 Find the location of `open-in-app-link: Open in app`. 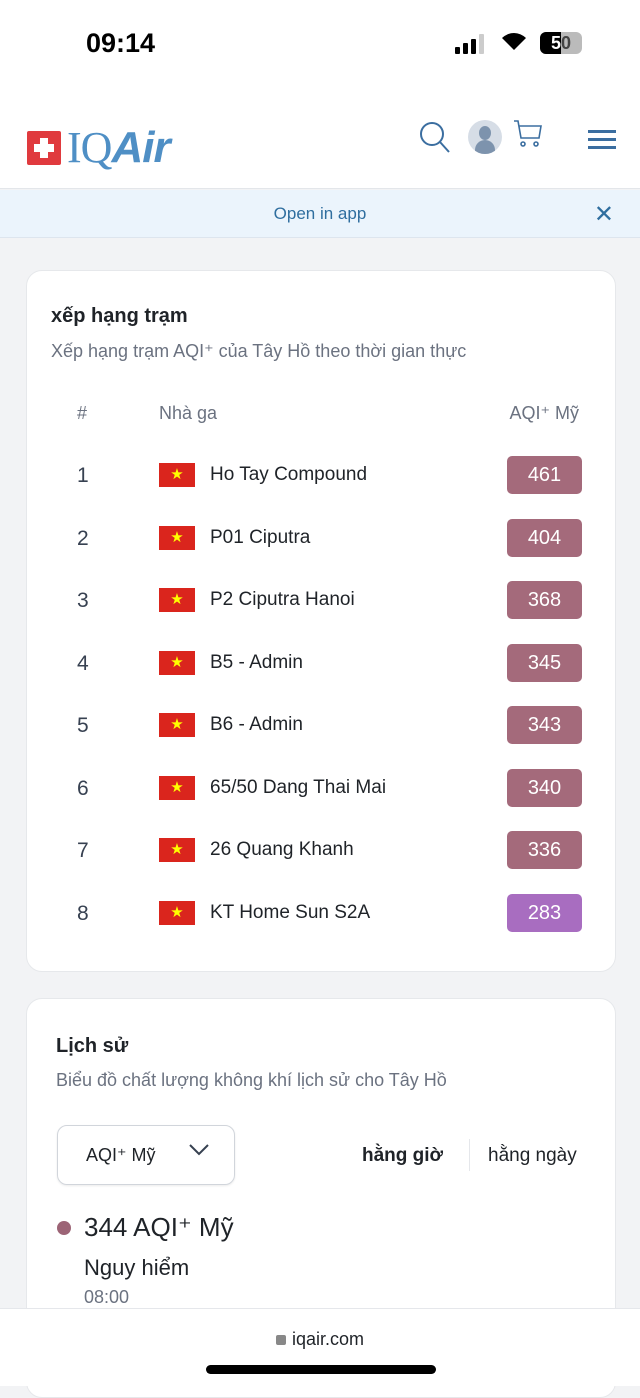

open-in-app-link: Open in app is located at coordinates (320, 214).